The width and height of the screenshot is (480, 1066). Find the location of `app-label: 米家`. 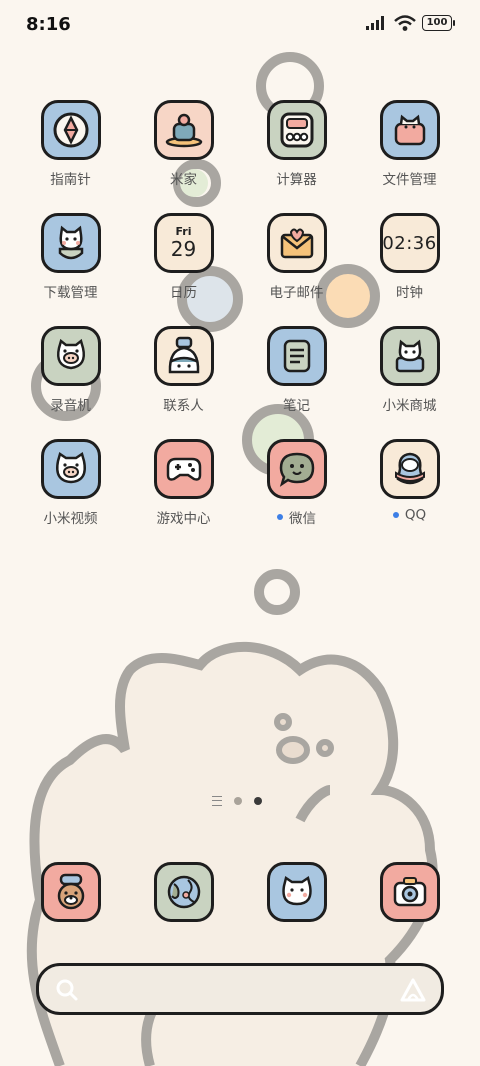

app-label: 米家 is located at coordinates (183, 180).